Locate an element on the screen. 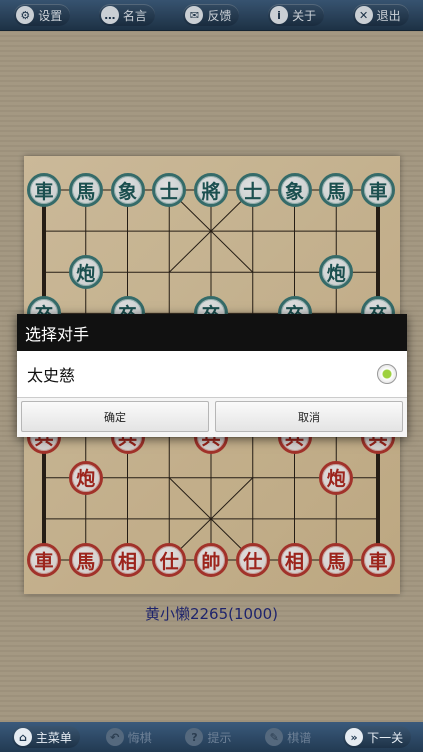  record-button: ✎ 棋谱 is located at coordinates (291, 737).